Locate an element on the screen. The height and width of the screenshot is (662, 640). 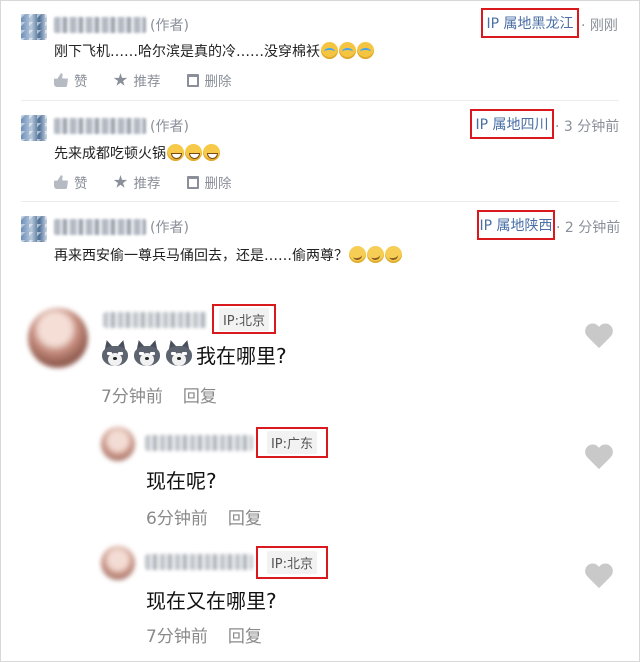
timestamp: · 刚刚 is located at coordinates (599, 26).